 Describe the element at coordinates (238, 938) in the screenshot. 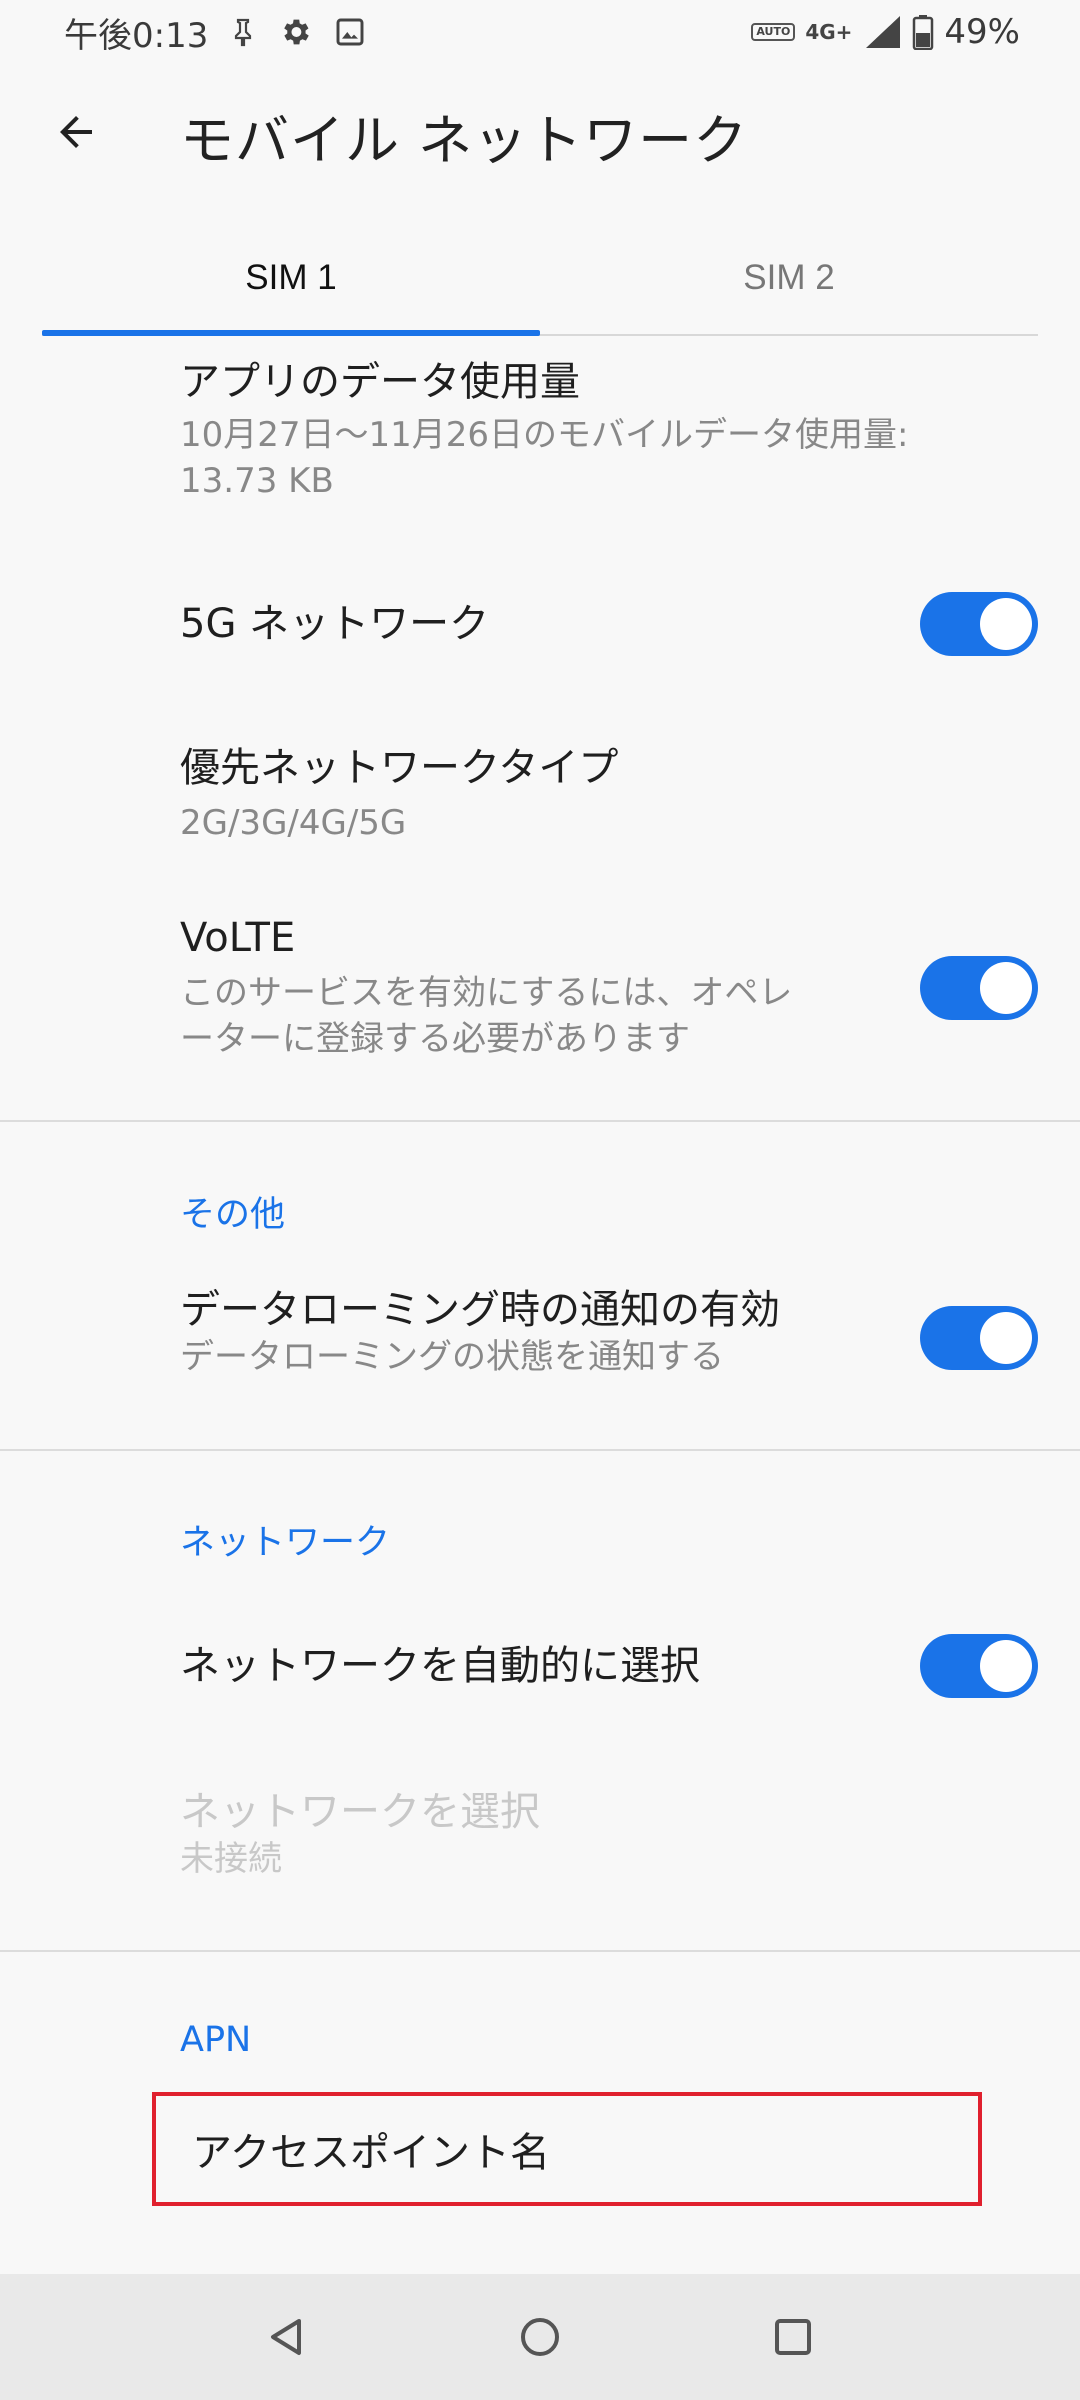

I see `volte-title: VoLTE` at that location.